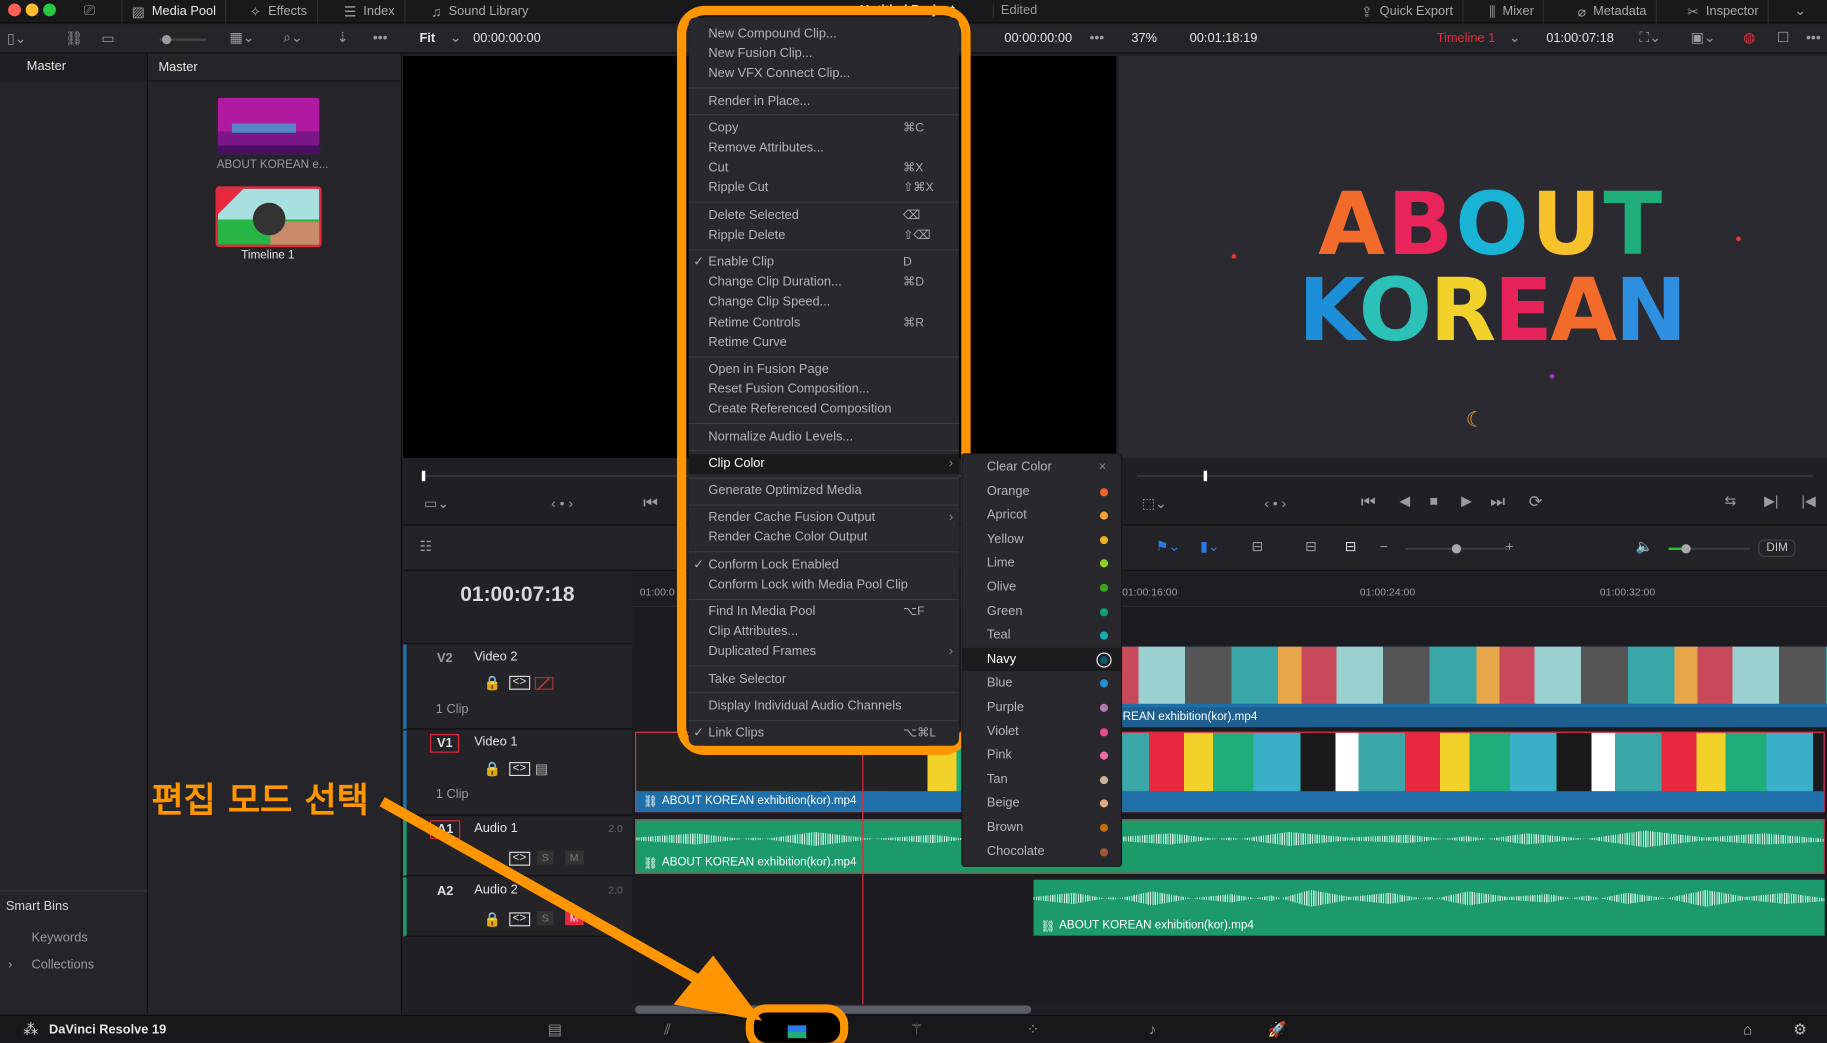 The width and height of the screenshot is (1827, 1043). I want to click on menu-item-copy: Copy ⌘C, so click(824, 129).